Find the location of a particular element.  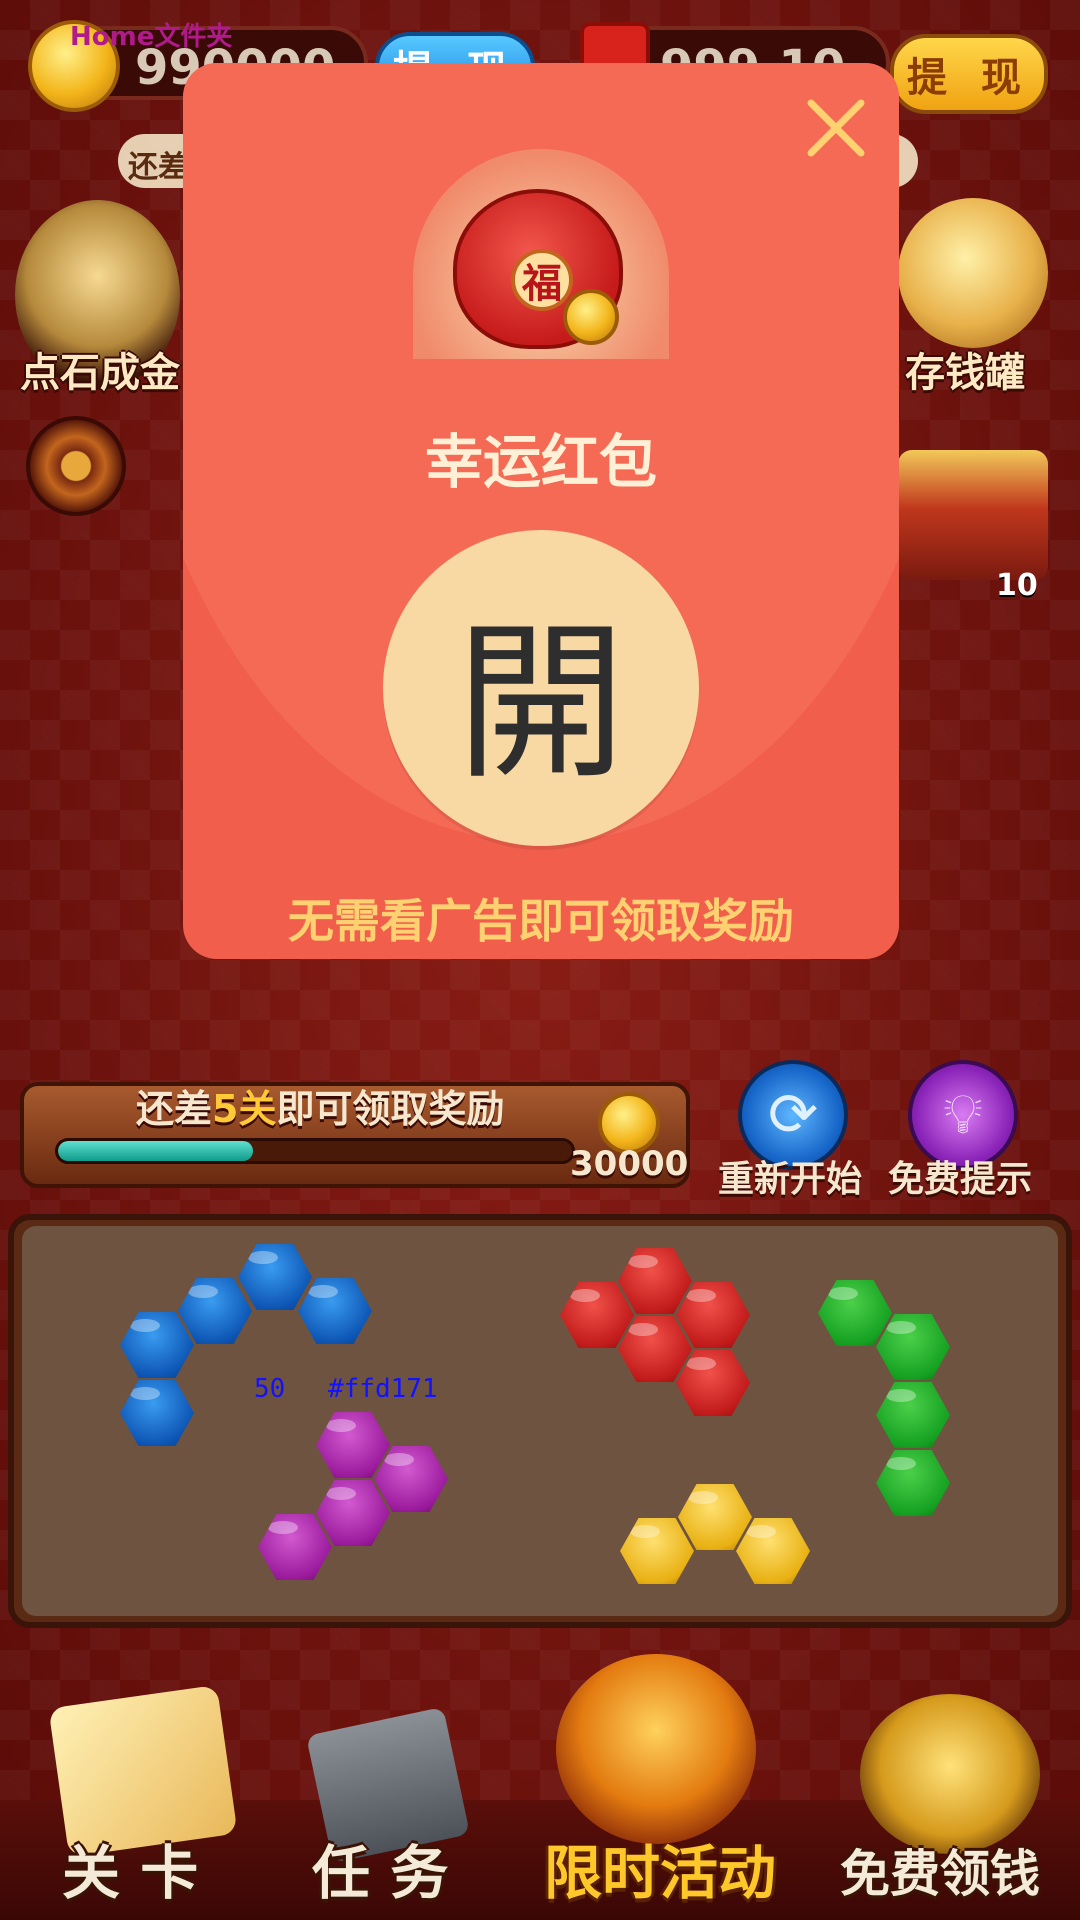

limited-event-prize-icon is located at coordinates (656, 1749).